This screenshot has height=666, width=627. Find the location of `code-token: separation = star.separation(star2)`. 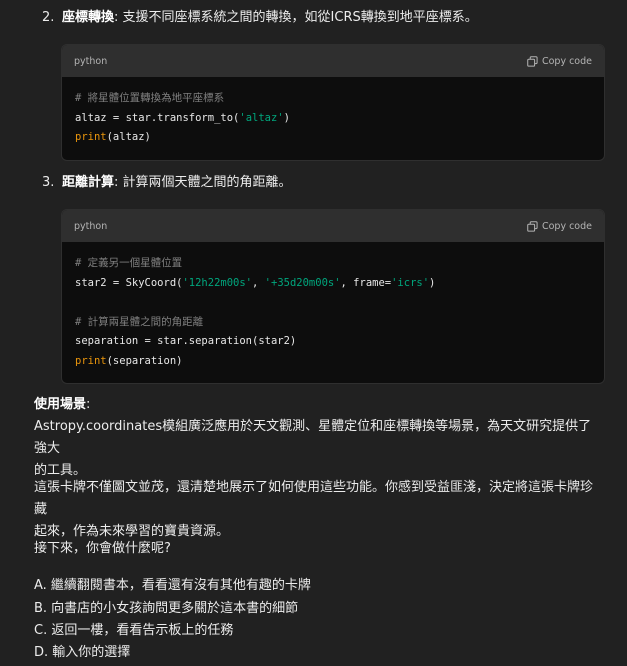

code-token: separation = star.separation(star2) is located at coordinates (186, 341).